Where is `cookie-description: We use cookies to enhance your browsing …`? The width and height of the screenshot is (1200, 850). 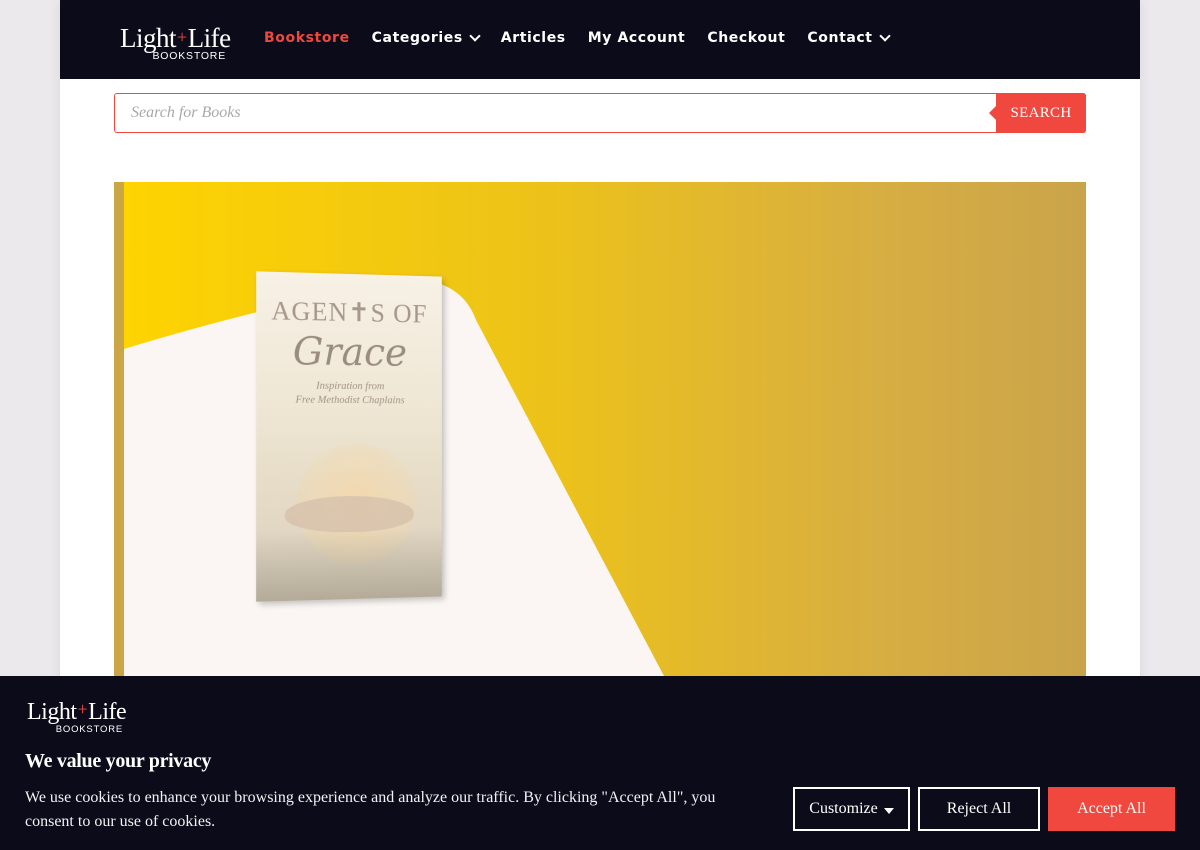
cookie-description: We use cookies to enhance your browsing … is located at coordinates (370, 809).